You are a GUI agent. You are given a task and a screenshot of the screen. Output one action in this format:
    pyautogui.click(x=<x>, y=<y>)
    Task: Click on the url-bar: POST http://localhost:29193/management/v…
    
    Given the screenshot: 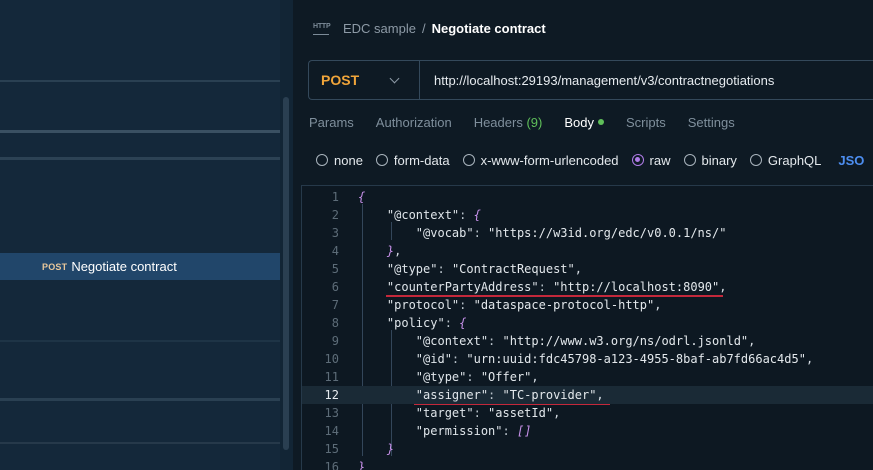 What is the action you would take?
    pyautogui.click(x=590, y=80)
    